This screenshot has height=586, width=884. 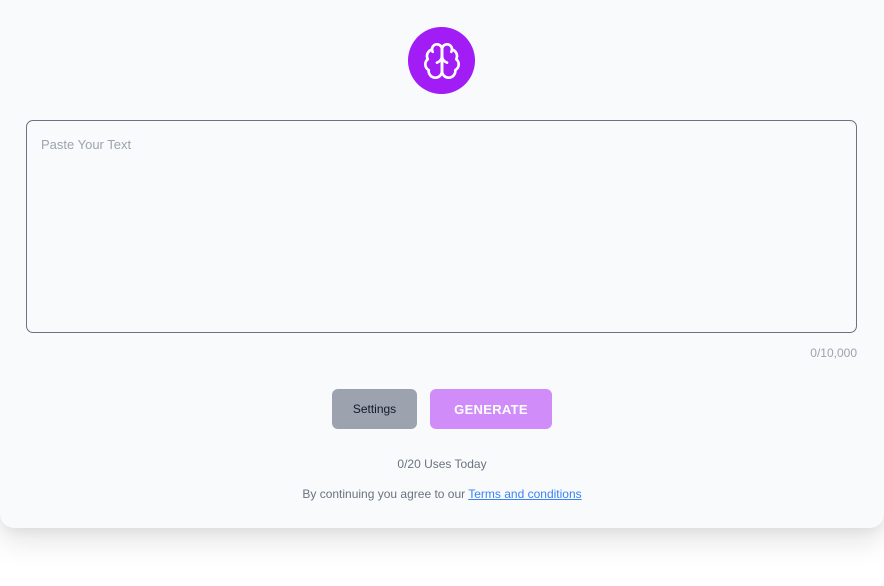 I want to click on app-logo, so click(x=441, y=60).